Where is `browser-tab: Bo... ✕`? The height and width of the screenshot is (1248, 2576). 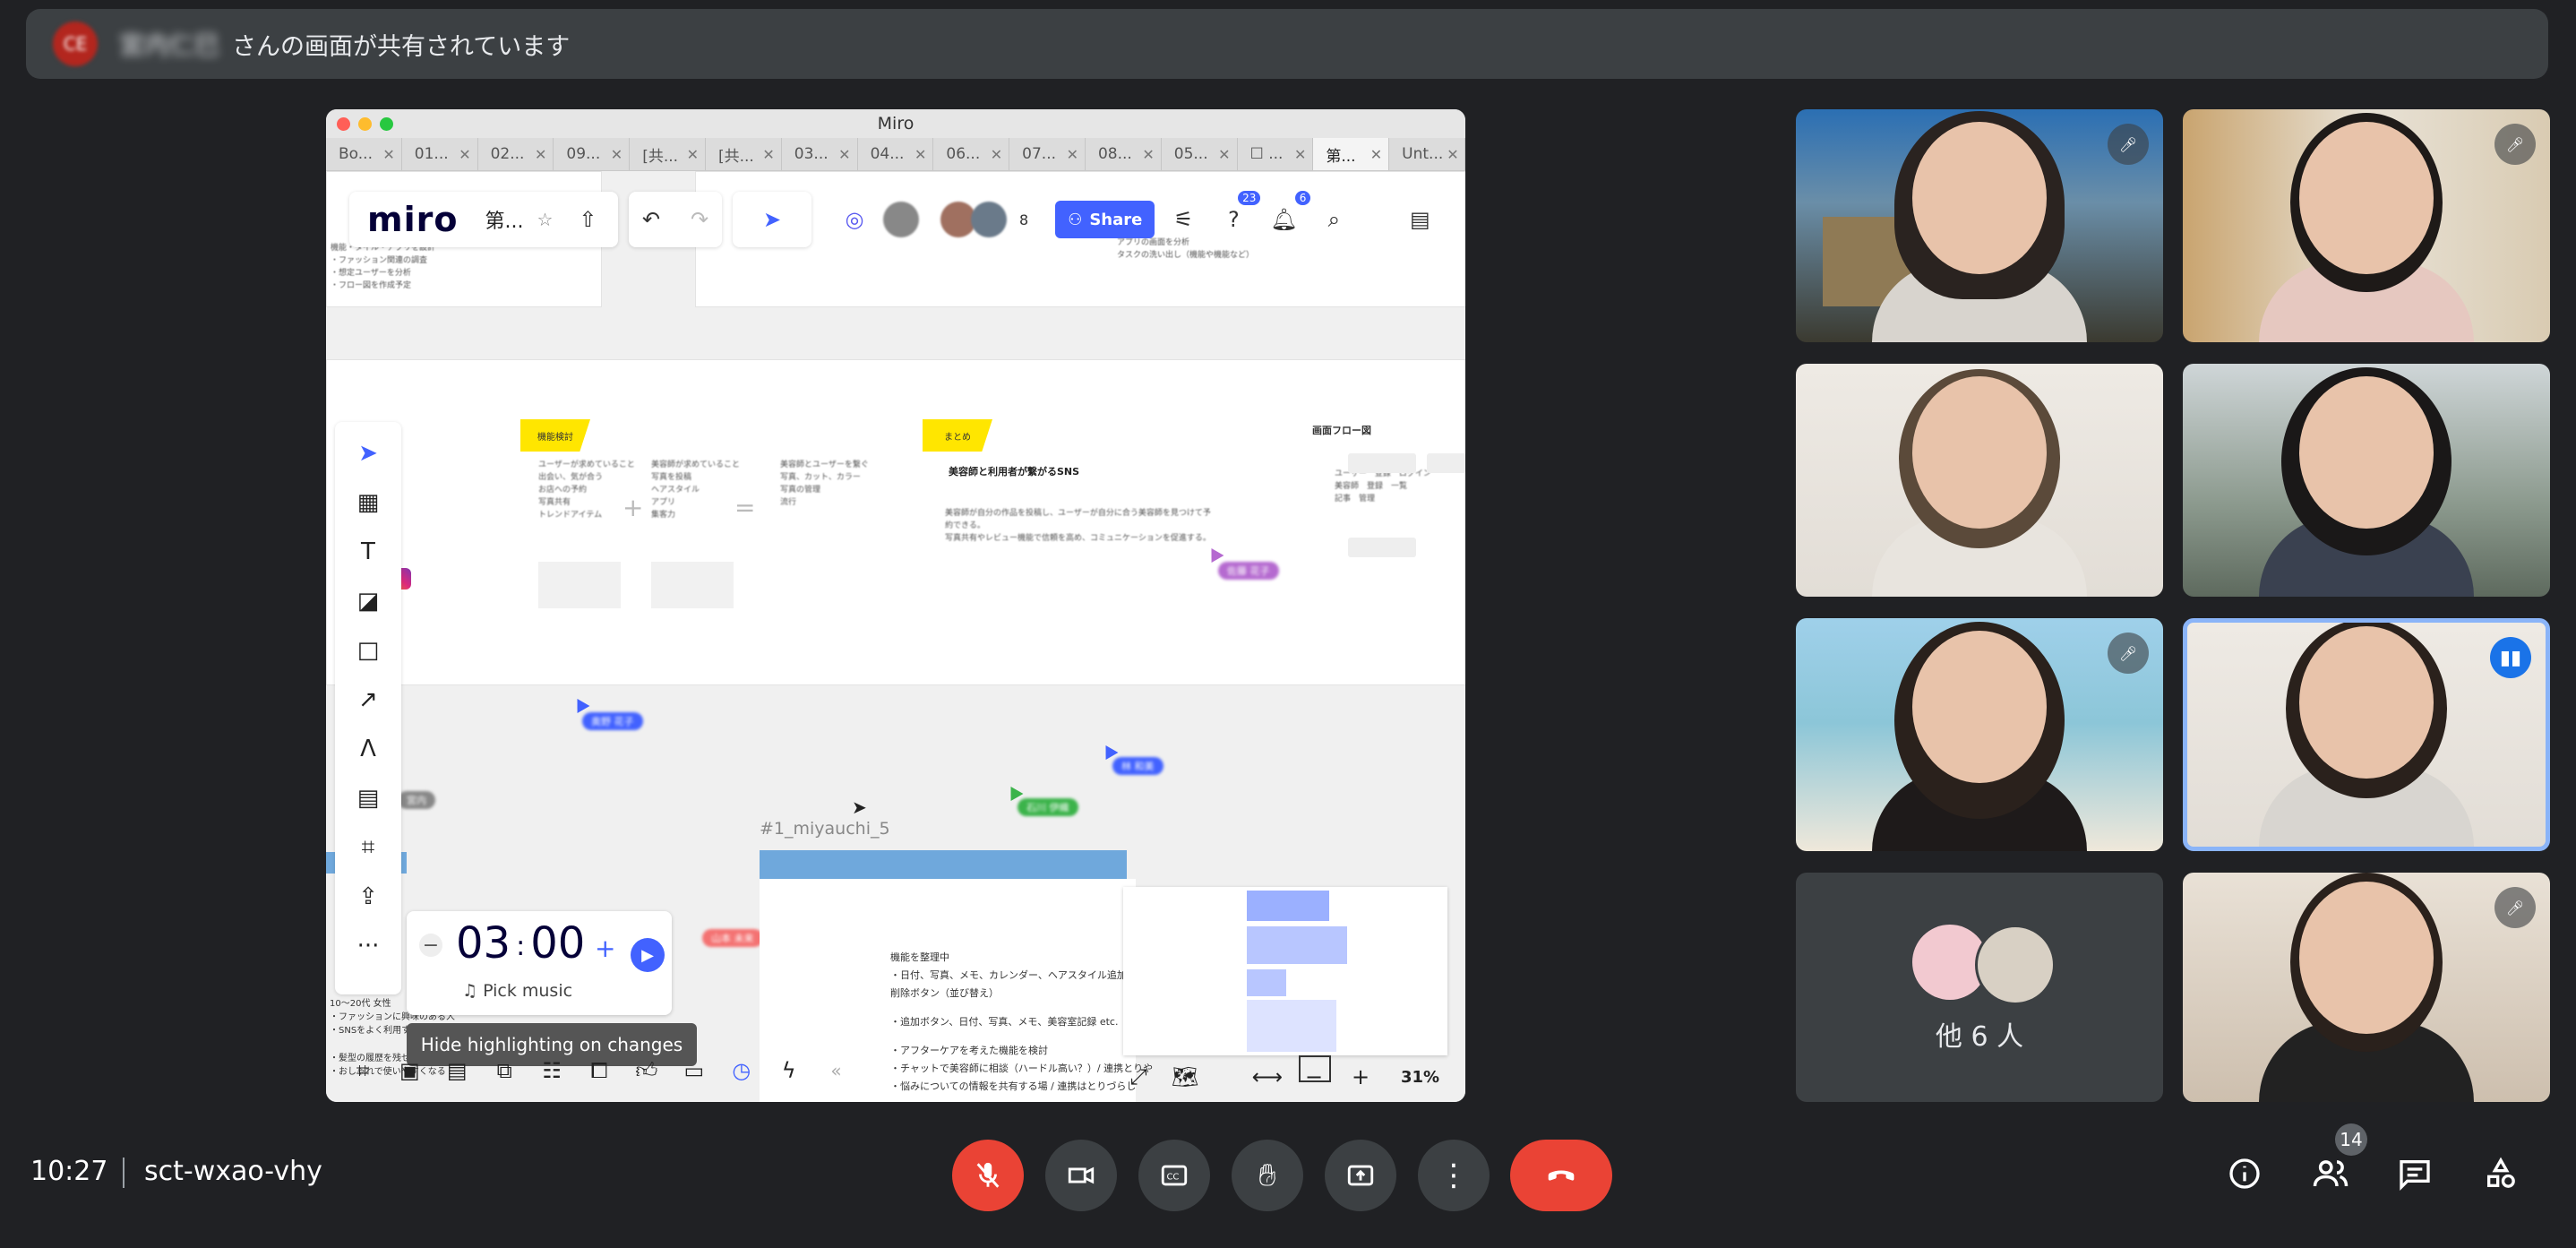 browser-tab: Bo... ✕ is located at coordinates (364, 154).